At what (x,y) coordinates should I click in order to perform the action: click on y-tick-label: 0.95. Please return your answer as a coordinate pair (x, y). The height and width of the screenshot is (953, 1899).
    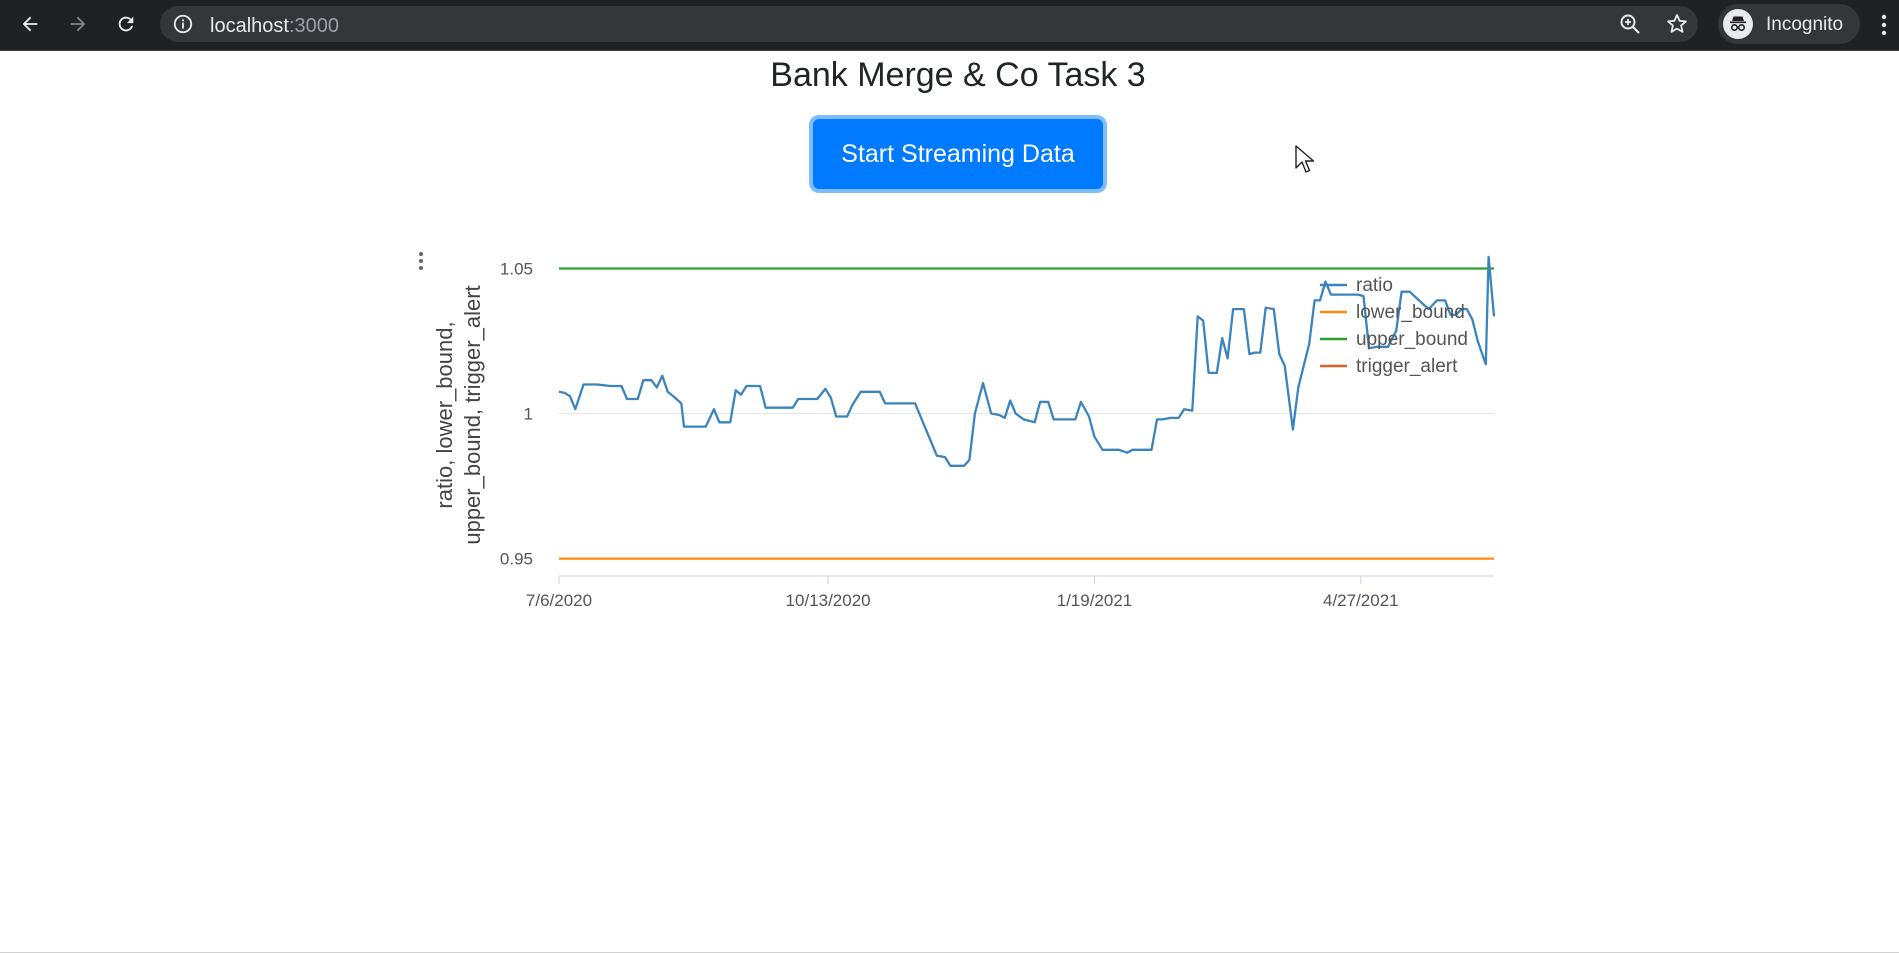
    Looking at the image, I should click on (516, 559).